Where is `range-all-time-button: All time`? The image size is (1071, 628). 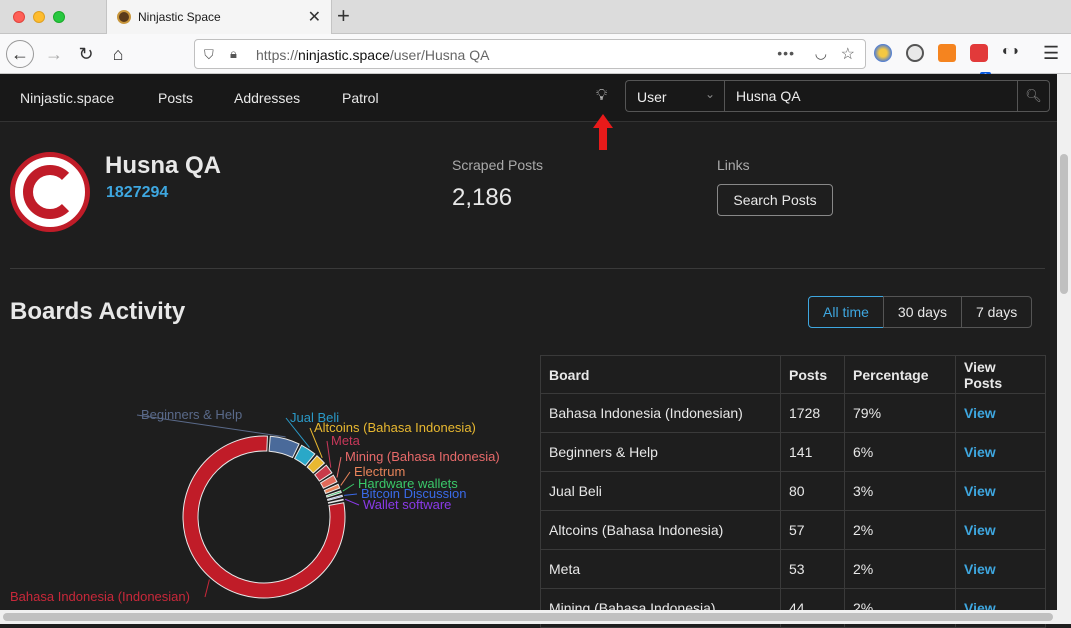 range-all-time-button: All time is located at coordinates (846, 312).